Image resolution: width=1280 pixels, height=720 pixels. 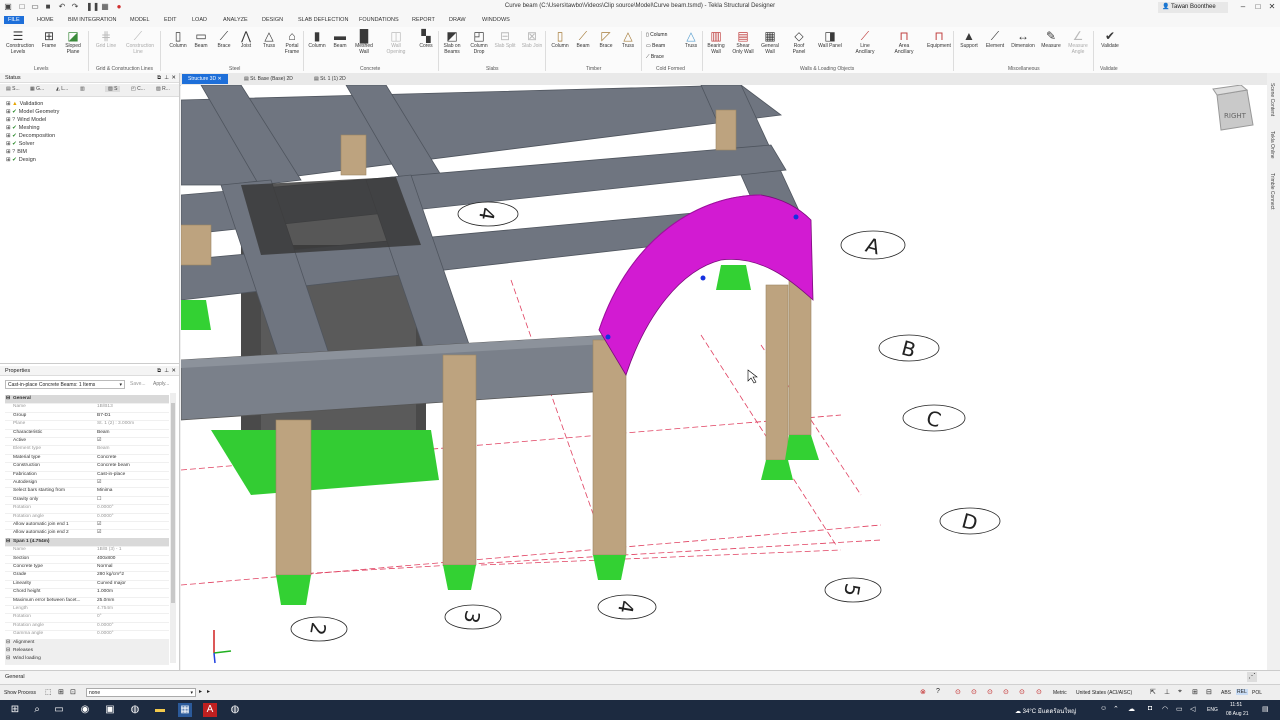 I want to click on selection-dropdown: Cast-in-place Concrete Beams: 1 Items ▾, so click(x=65, y=384).